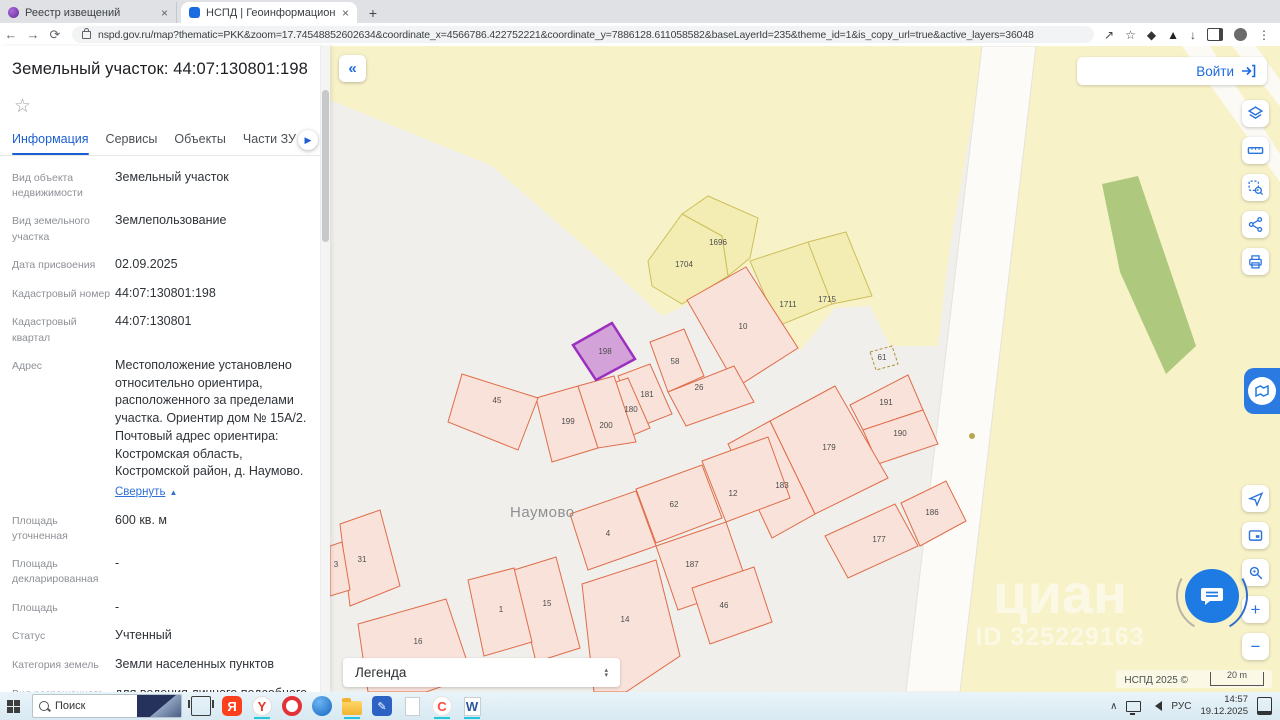 Image resolution: width=1280 pixels, height=720 pixels. What do you see at coordinates (1172, 71) in the screenshot?
I see `login-button: Войти` at bounding box center [1172, 71].